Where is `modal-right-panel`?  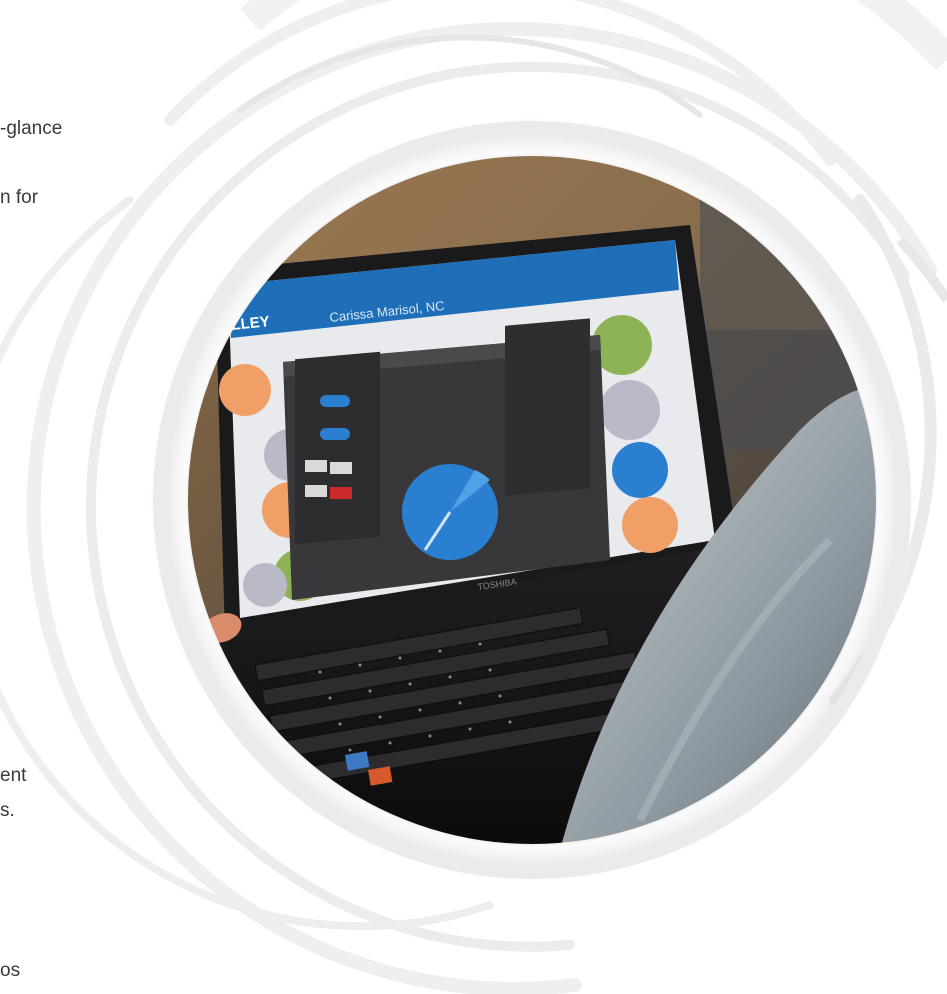
modal-right-panel is located at coordinates (547, 407).